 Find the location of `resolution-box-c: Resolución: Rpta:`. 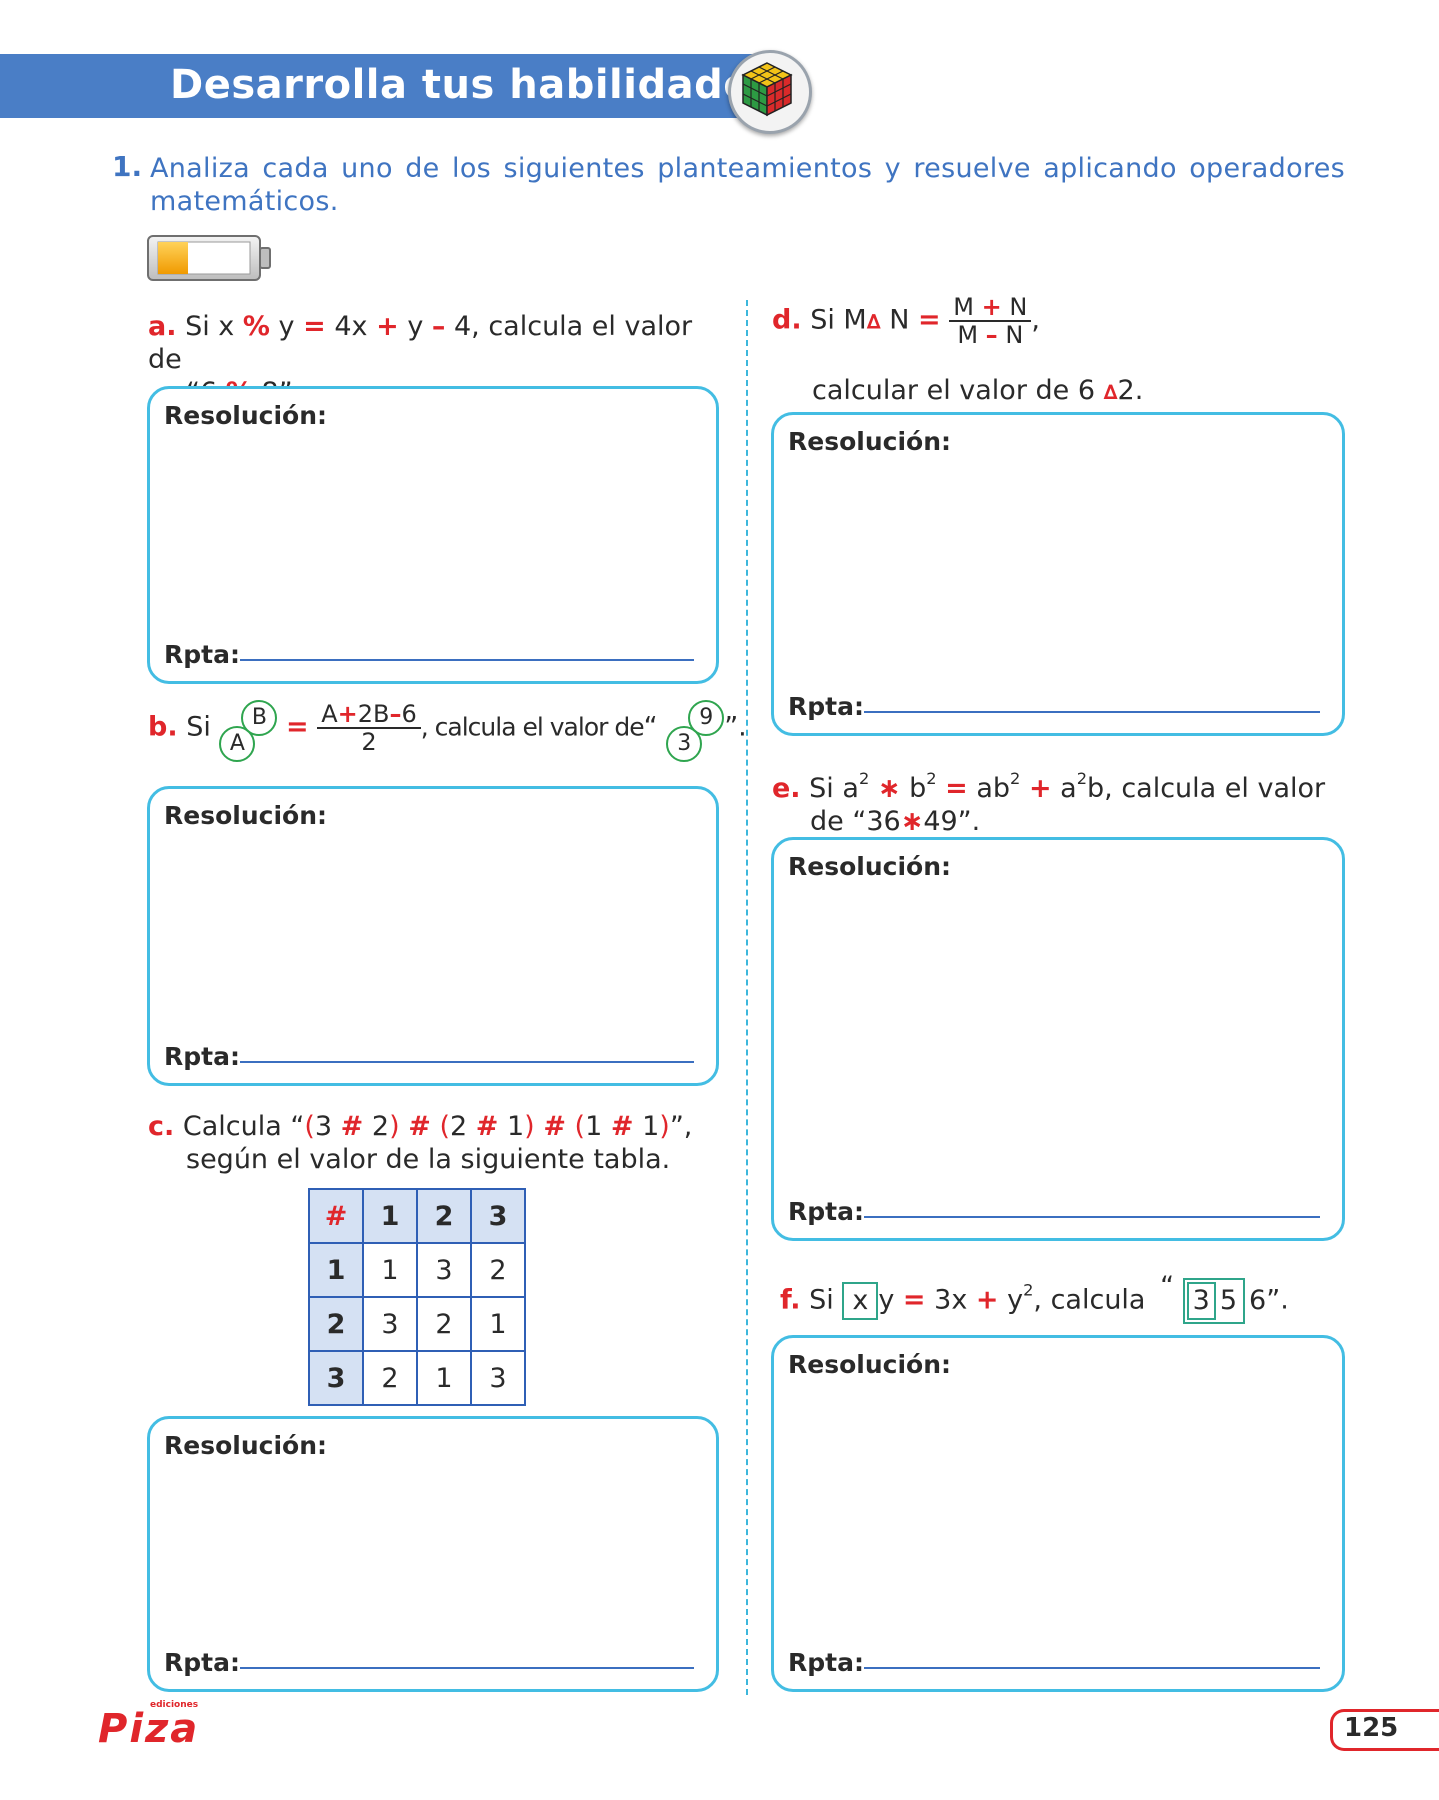

resolution-box-c: Resolución: Rpta: is located at coordinates (433, 1554).